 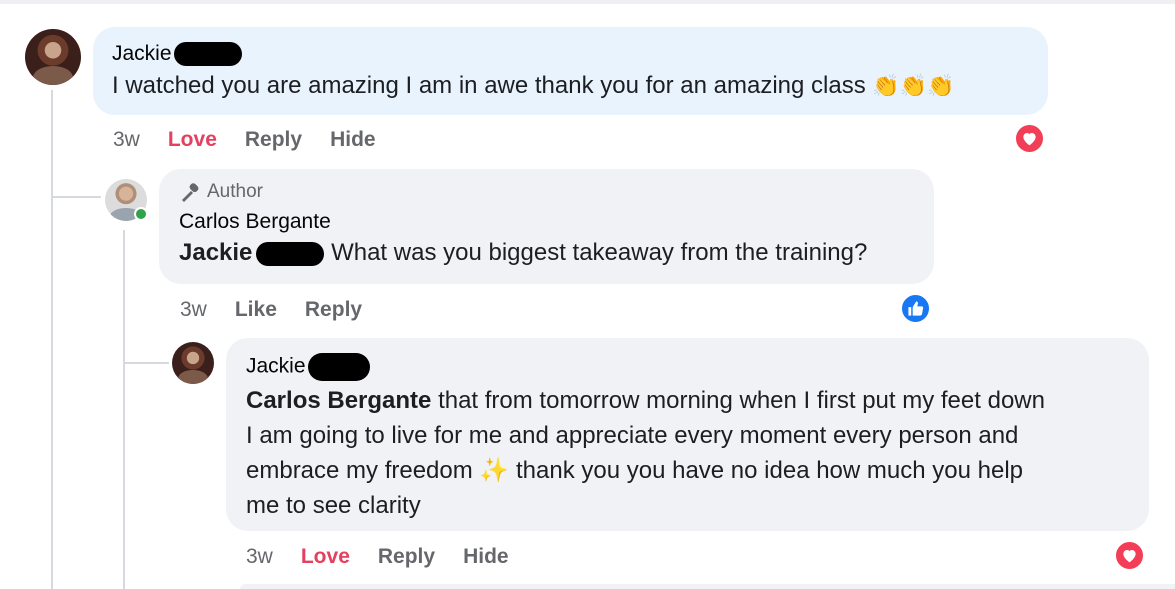 What do you see at coordinates (252, 252) in the screenshot?
I see `mention-link: Jackie` at bounding box center [252, 252].